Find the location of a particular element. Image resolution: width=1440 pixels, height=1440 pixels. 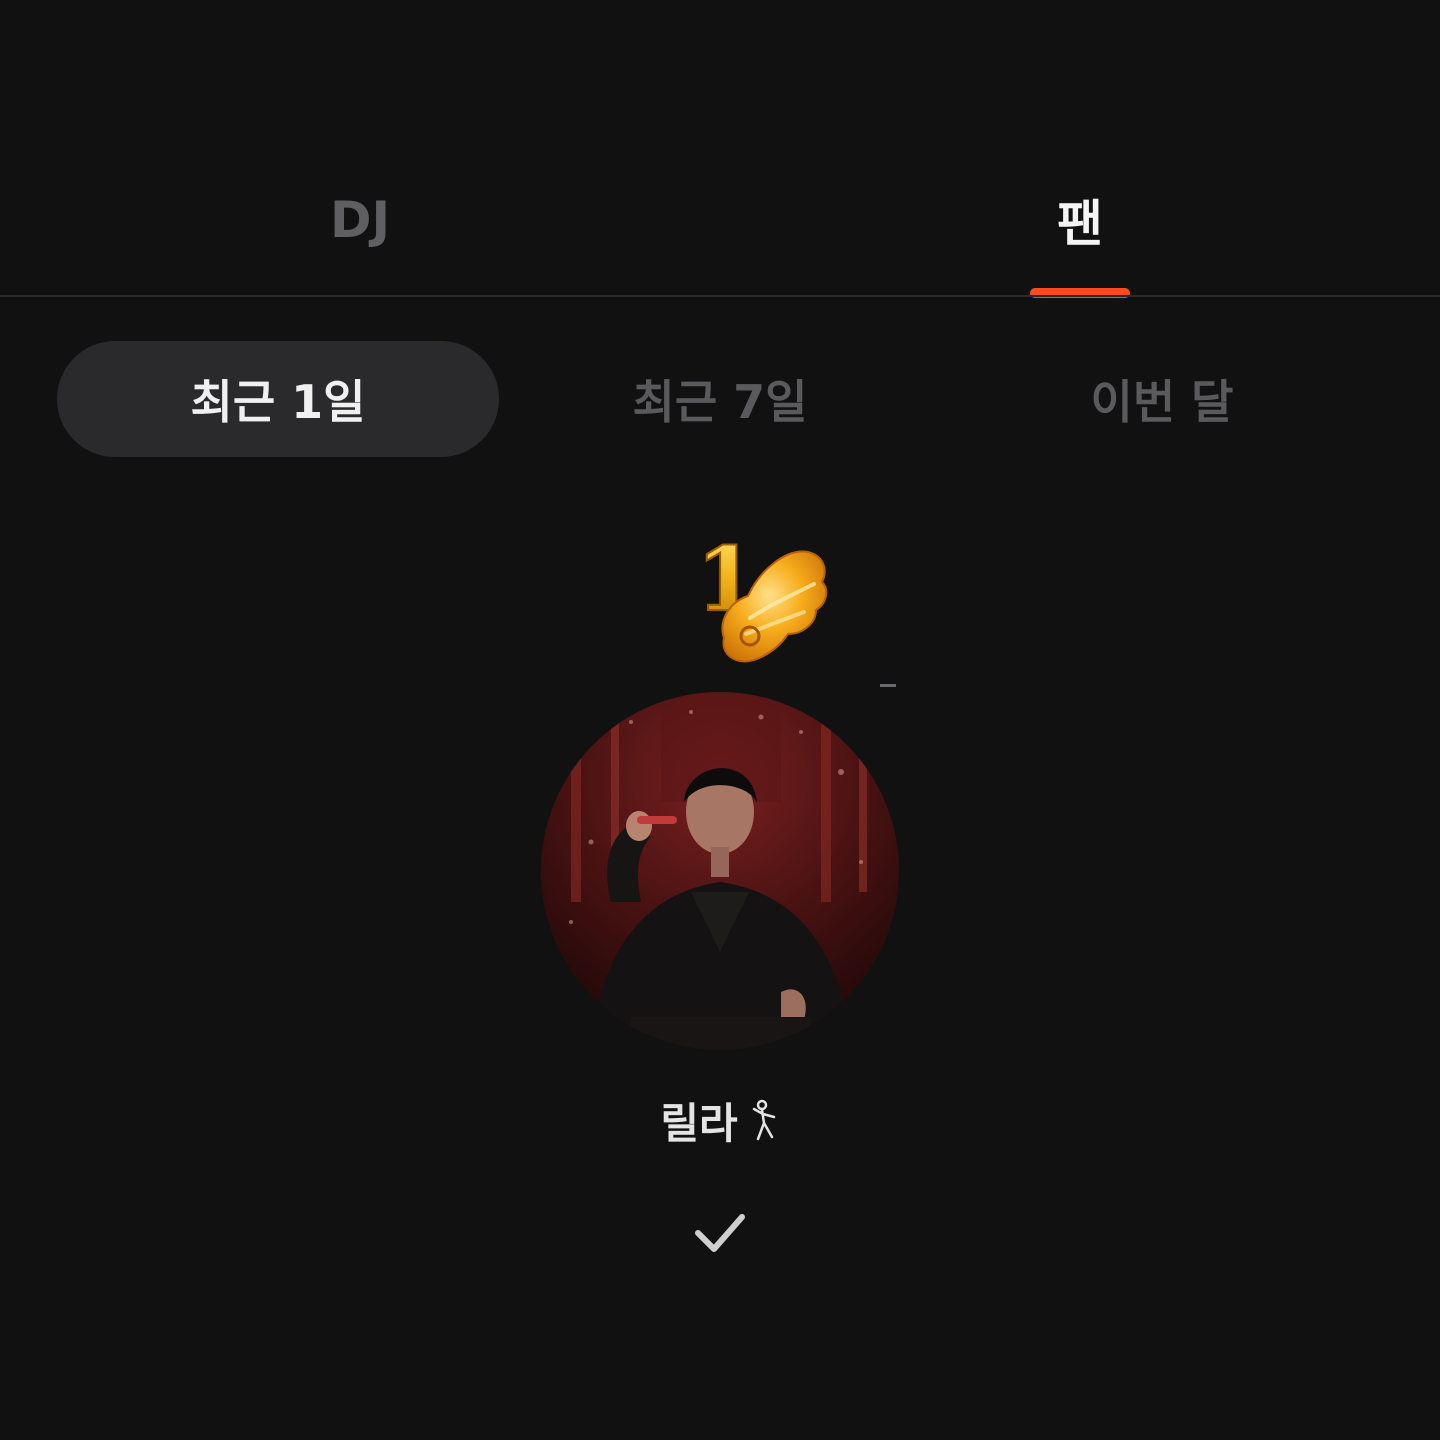

period-tab-this-month: 이번 달 is located at coordinates (1162, 399).